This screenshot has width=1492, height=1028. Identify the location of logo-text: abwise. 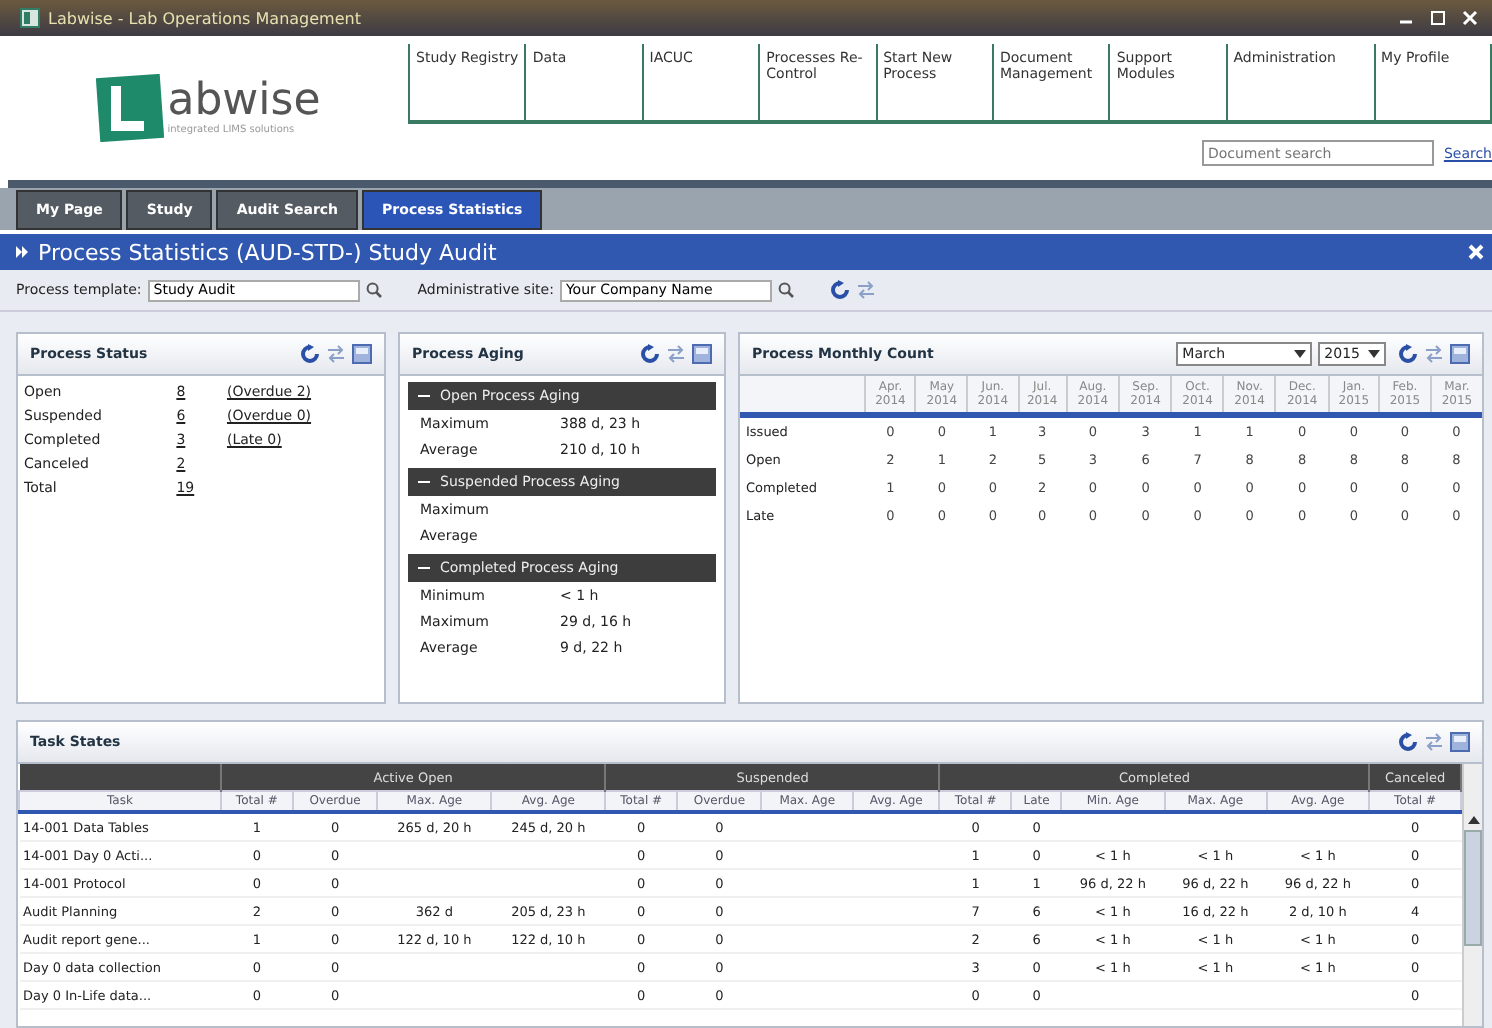
(244, 102).